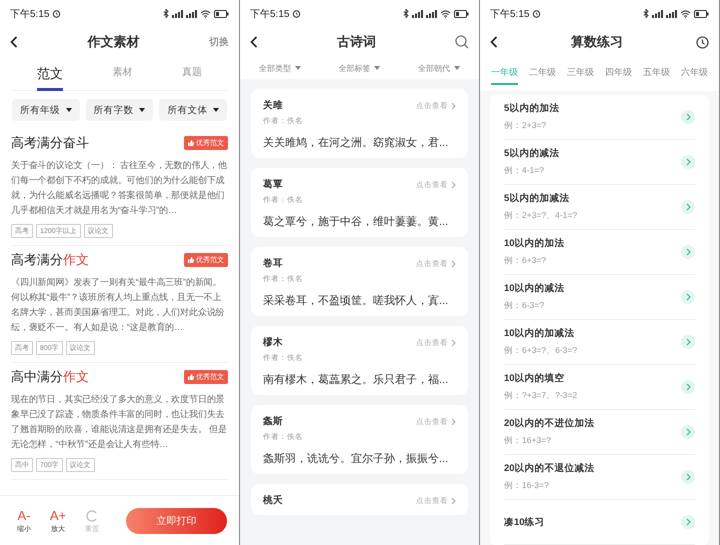 The width and height of the screenshot is (720, 545). What do you see at coordinates (406, 13) in the screenshot?
I see `bluetooth-icon` at bounding box center [406, 13].